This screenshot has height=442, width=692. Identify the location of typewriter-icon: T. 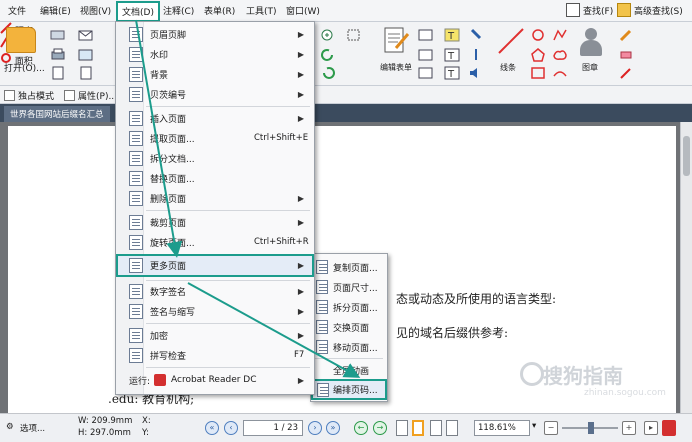
(452, 35).